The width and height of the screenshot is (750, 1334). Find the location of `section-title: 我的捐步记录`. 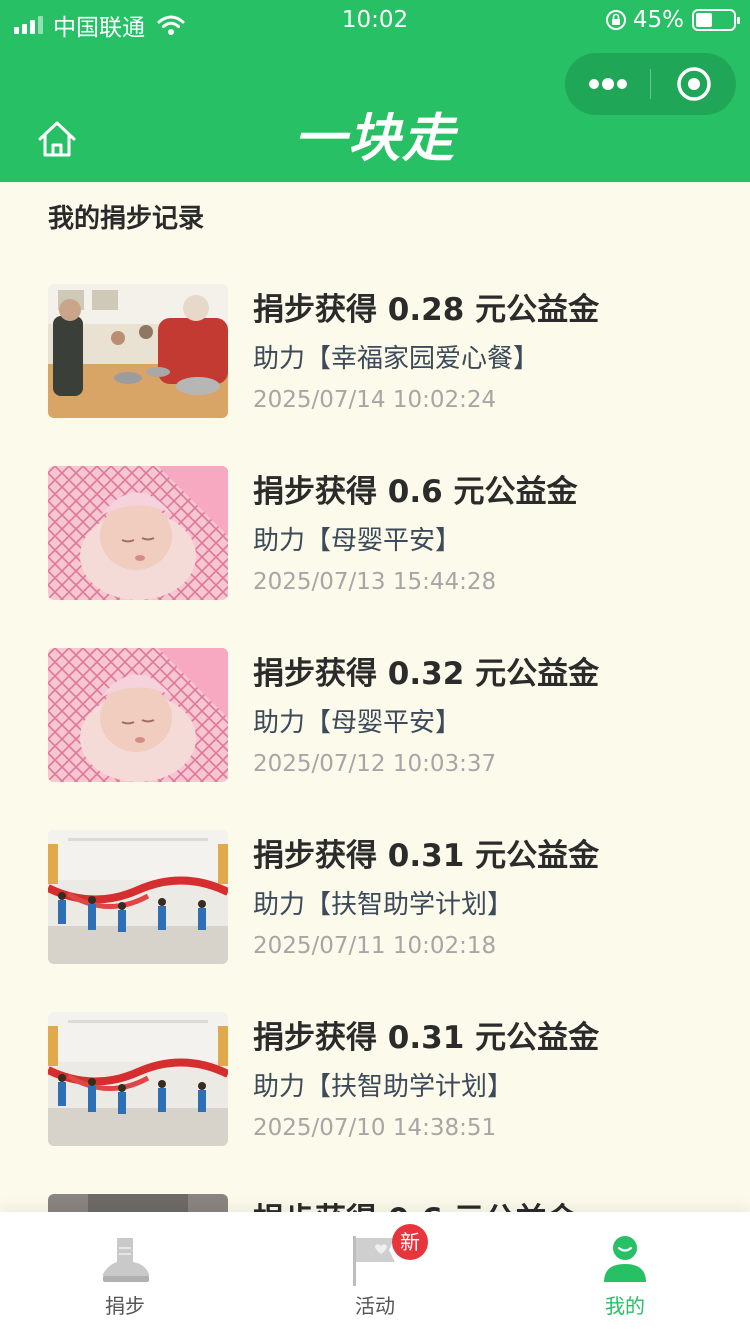

section-title: 我的捐步记录 is located at coordinates (126, 219).